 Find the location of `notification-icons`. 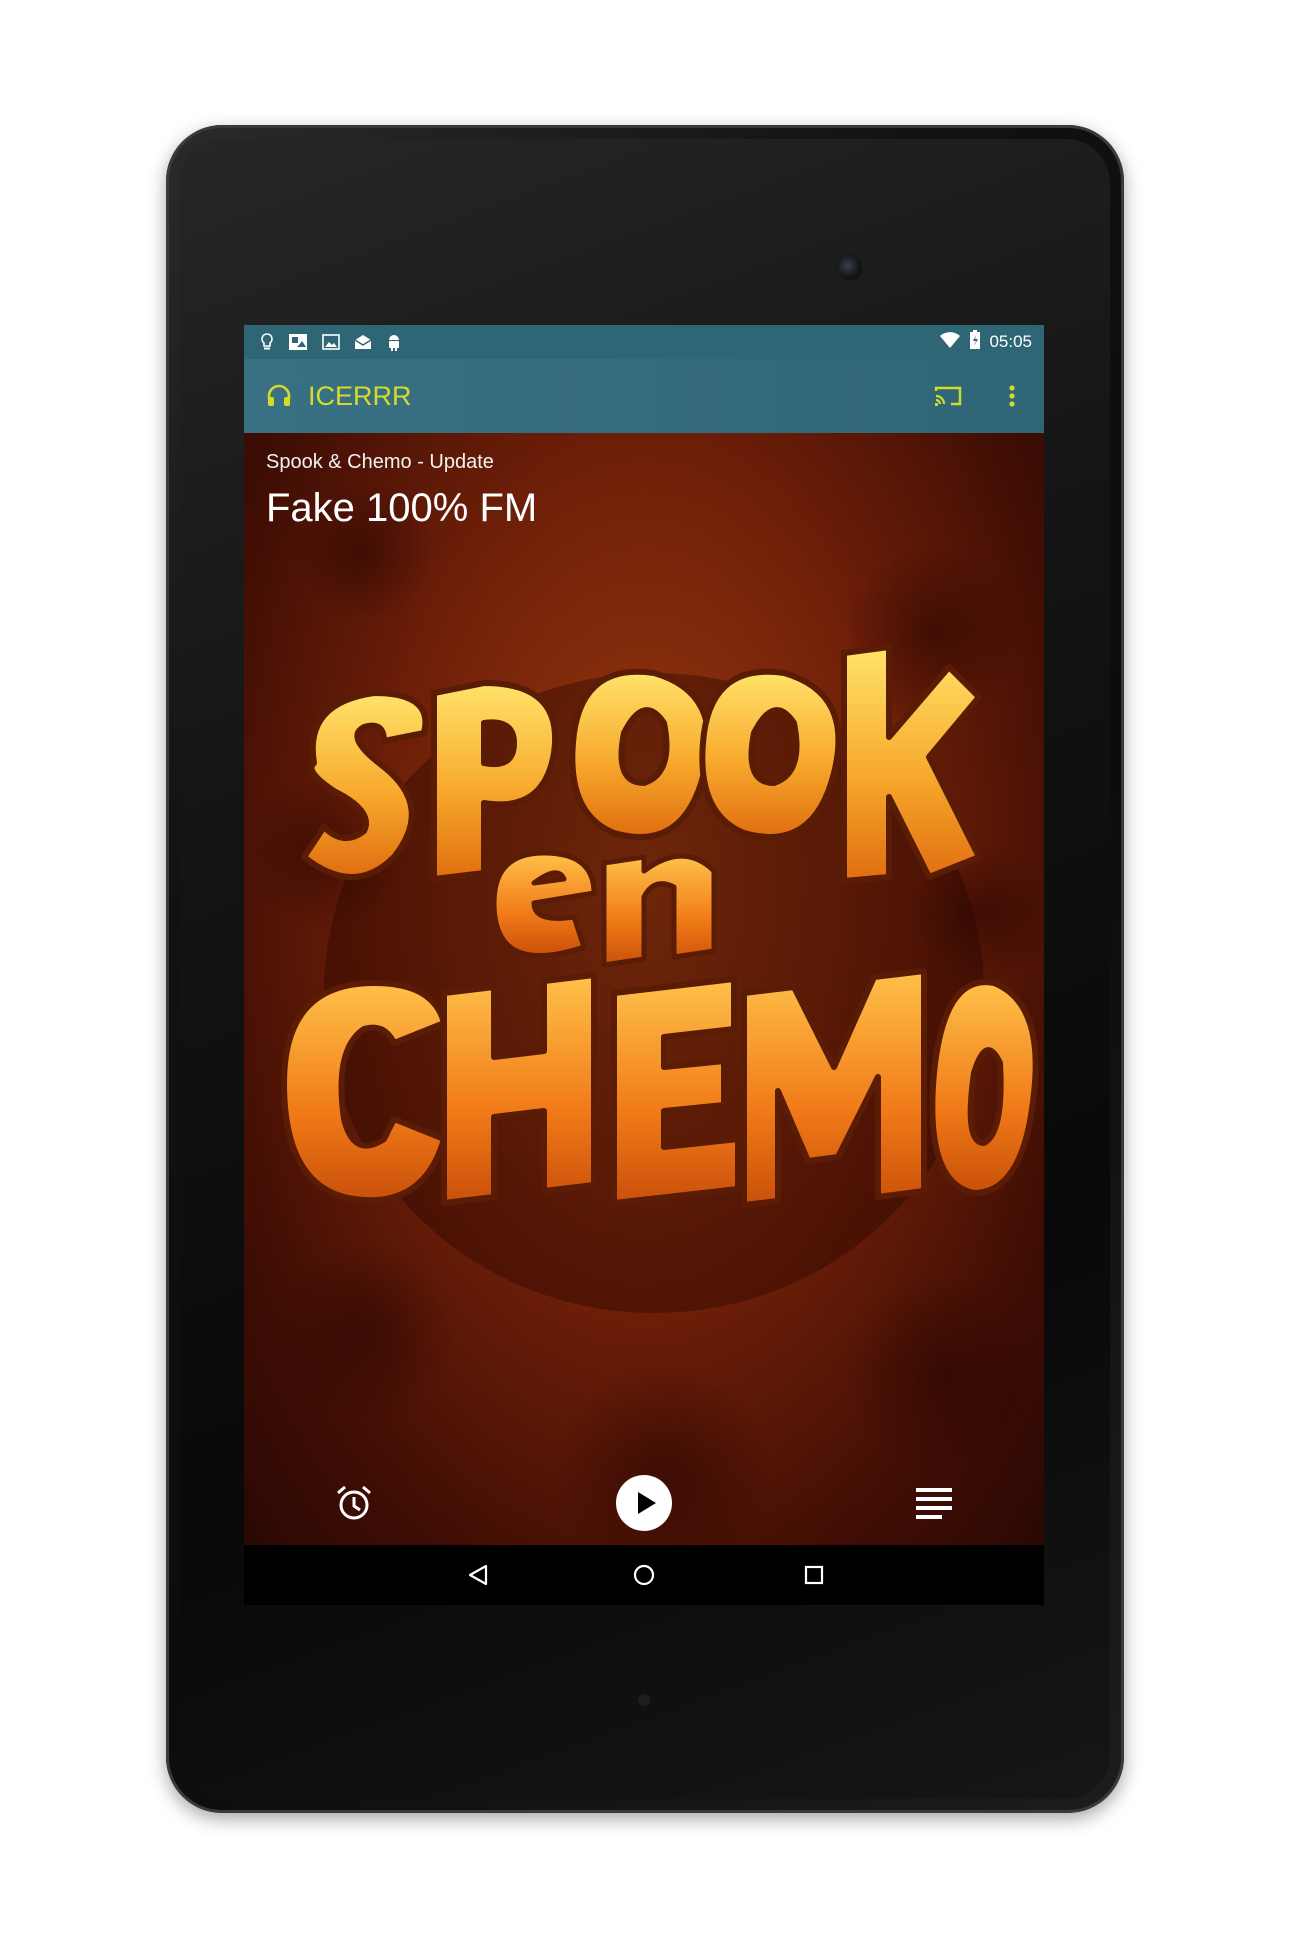

notification-icons is located at coordinates (323, 342).